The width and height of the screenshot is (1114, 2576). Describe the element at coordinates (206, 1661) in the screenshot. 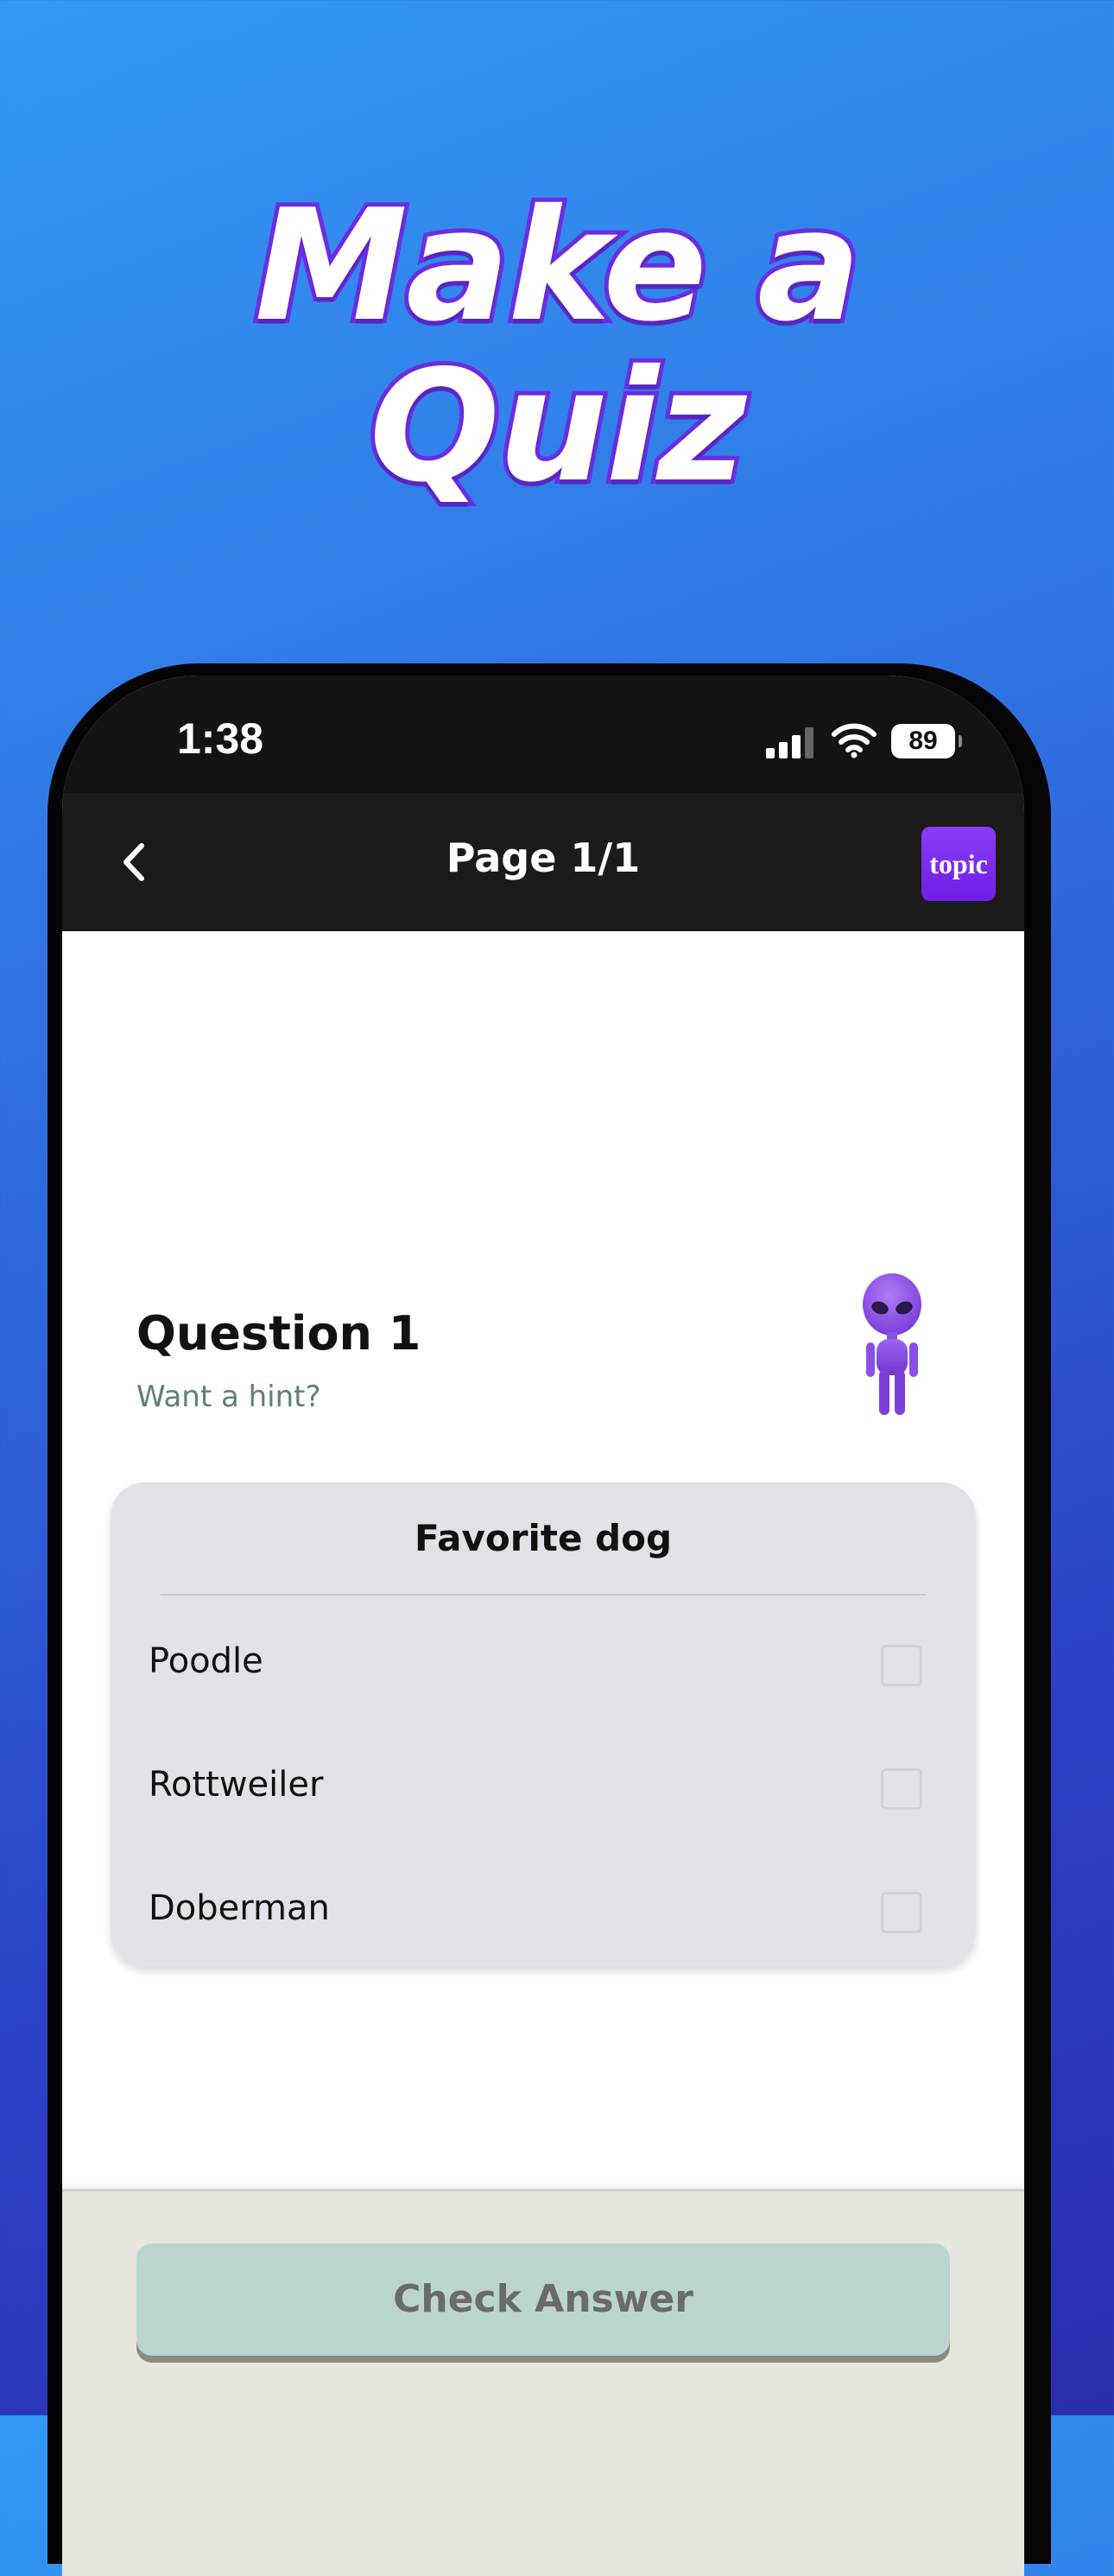

I see `option-label: Poodle` at that location.